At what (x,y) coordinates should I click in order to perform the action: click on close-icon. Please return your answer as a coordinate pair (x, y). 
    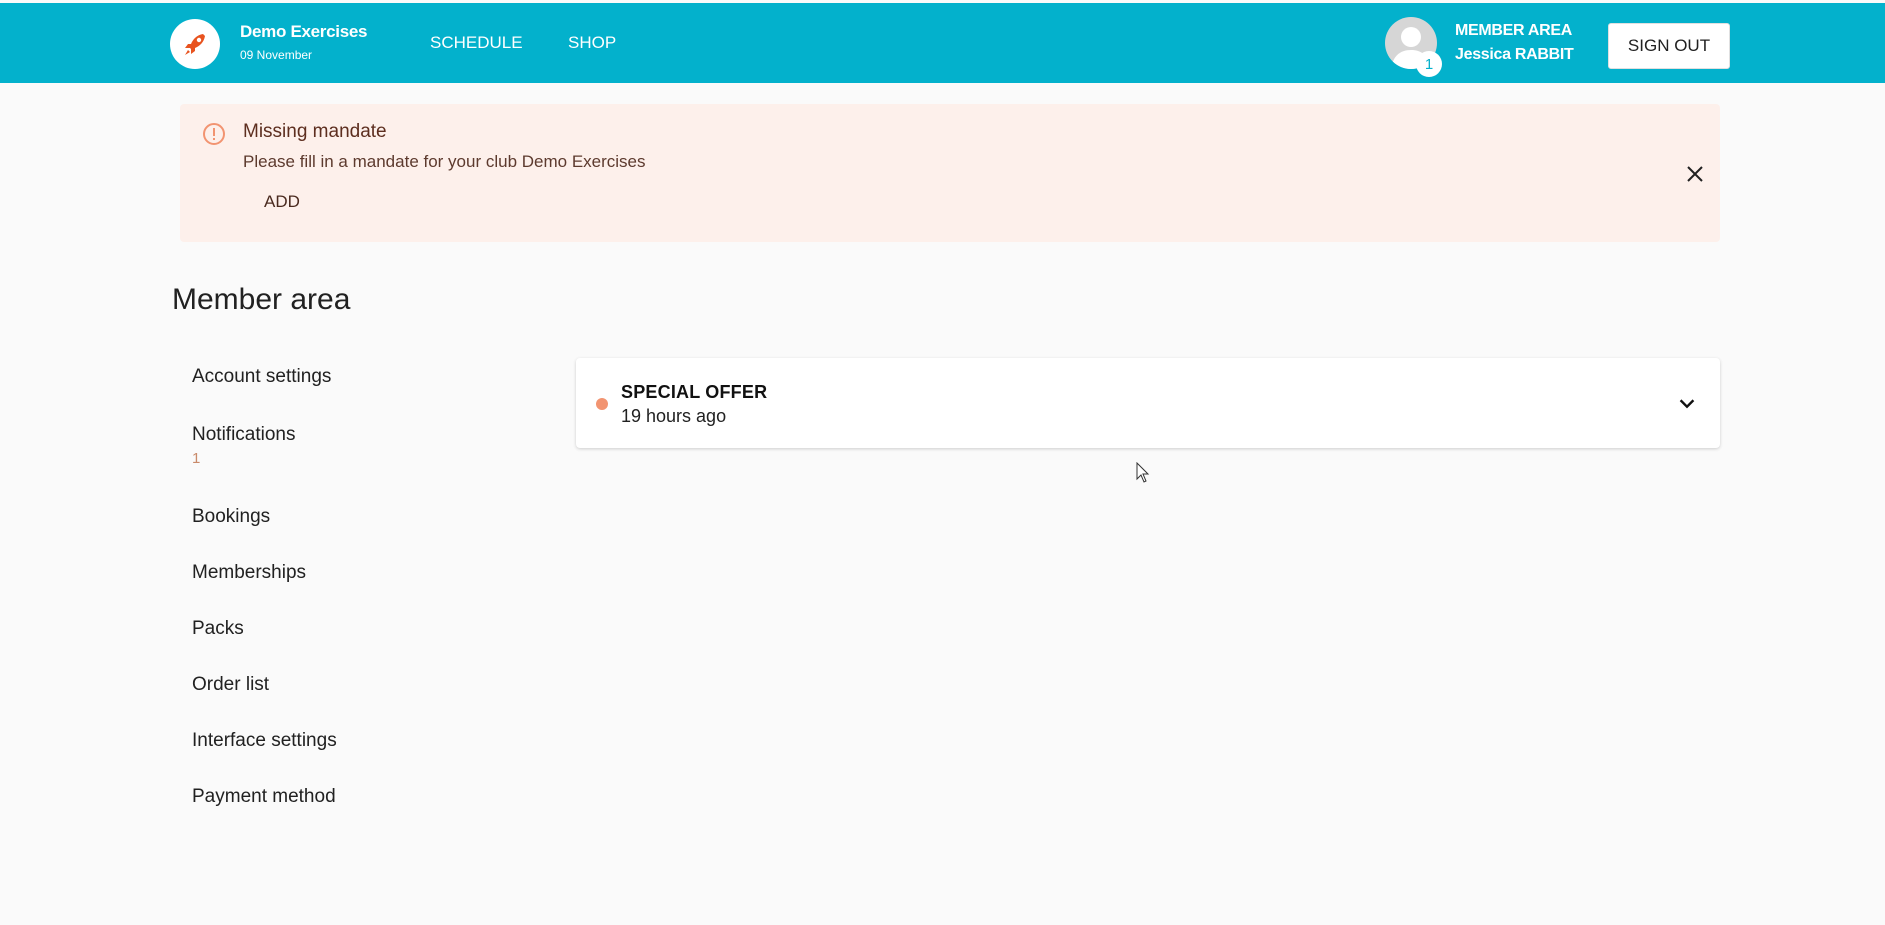
    Looking at the image, I should click on (1695, 174).